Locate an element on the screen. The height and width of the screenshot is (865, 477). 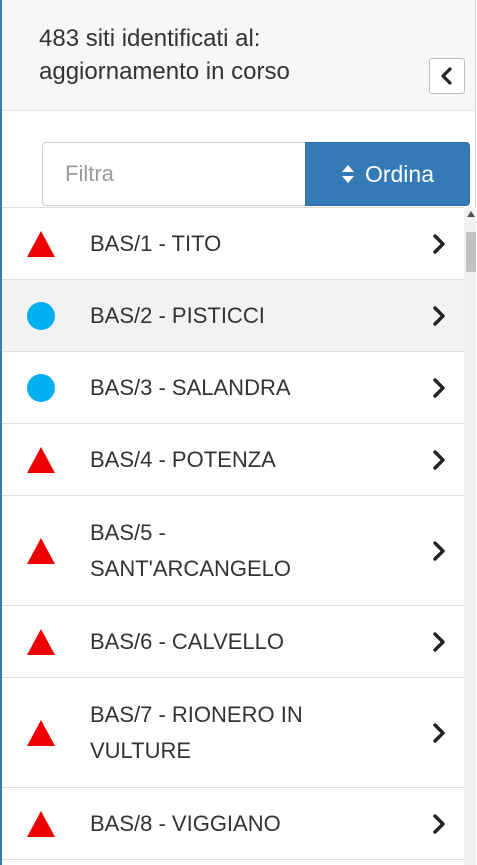
sort-button-label: Ordina is located at coordinates (399, 173).